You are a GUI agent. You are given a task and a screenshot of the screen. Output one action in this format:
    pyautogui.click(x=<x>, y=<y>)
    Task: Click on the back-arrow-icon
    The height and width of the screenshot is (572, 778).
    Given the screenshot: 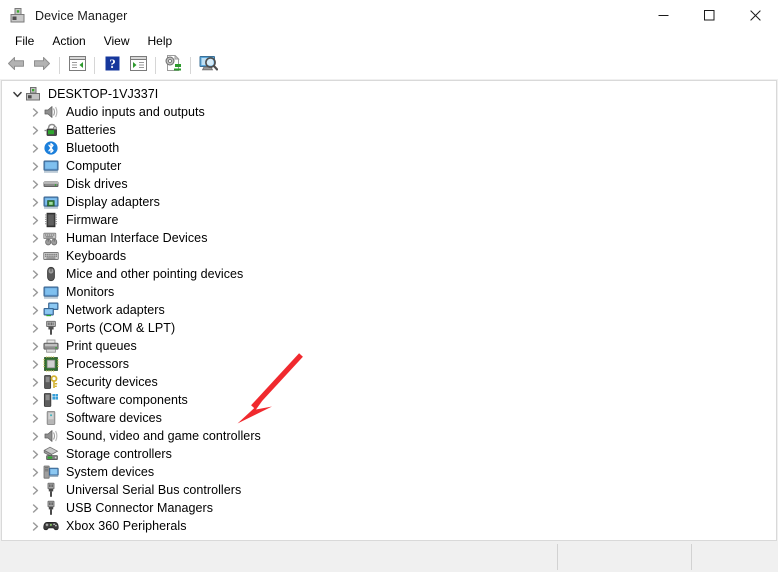 What is the action you would take?
    pyautogui.click(x=16, y=66)
    